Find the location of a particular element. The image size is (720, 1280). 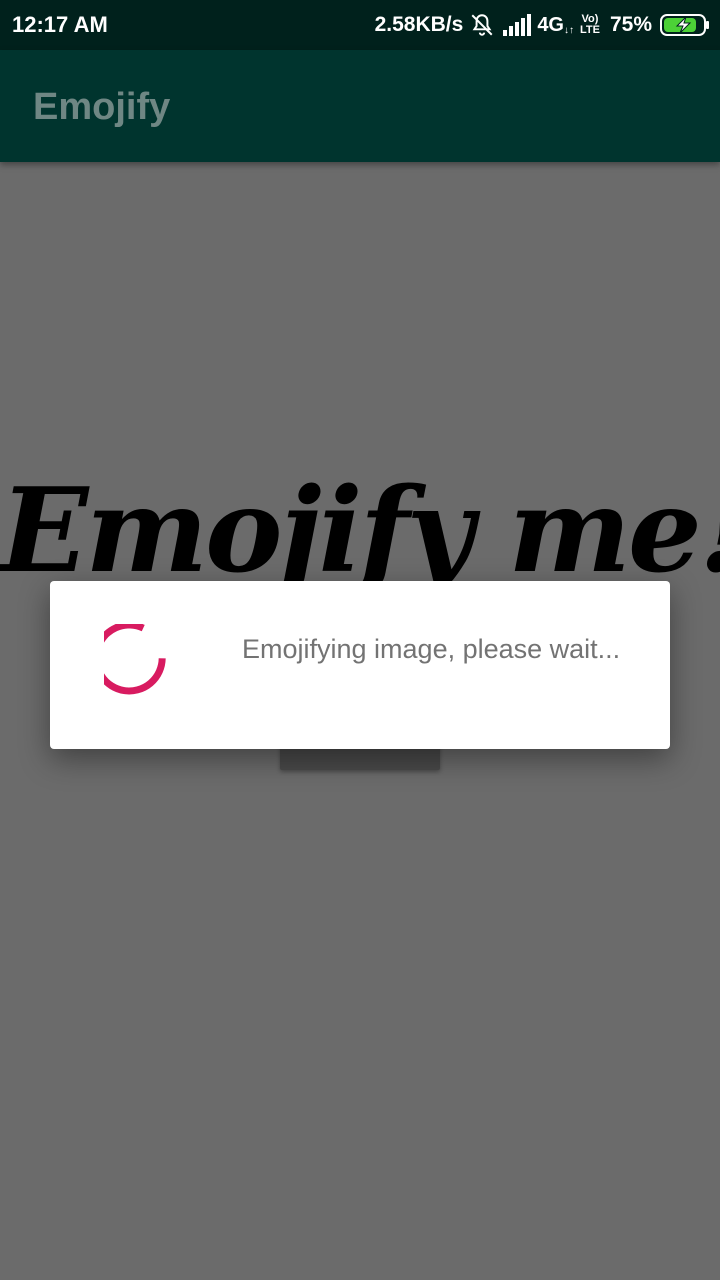

loading-spinner-icon is located at coordinates (135, 659).